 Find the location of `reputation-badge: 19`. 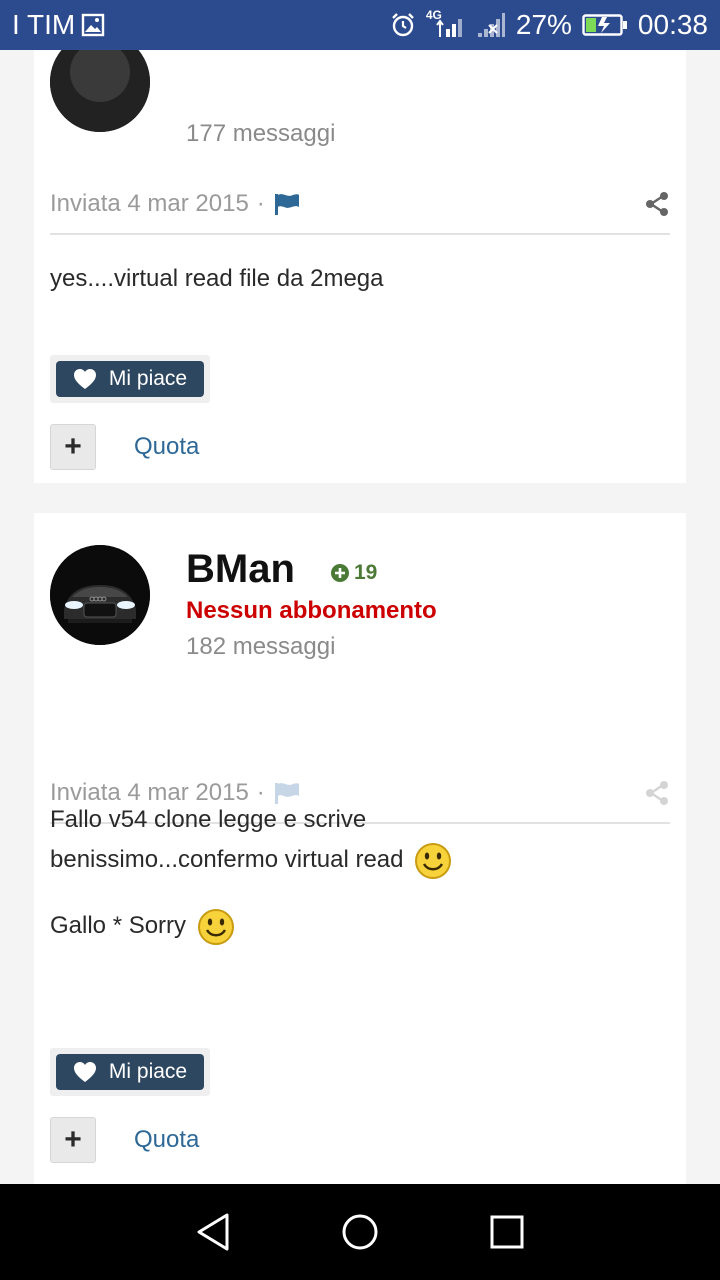

reputation-badge: 19 is located at coordinates (353, 573).